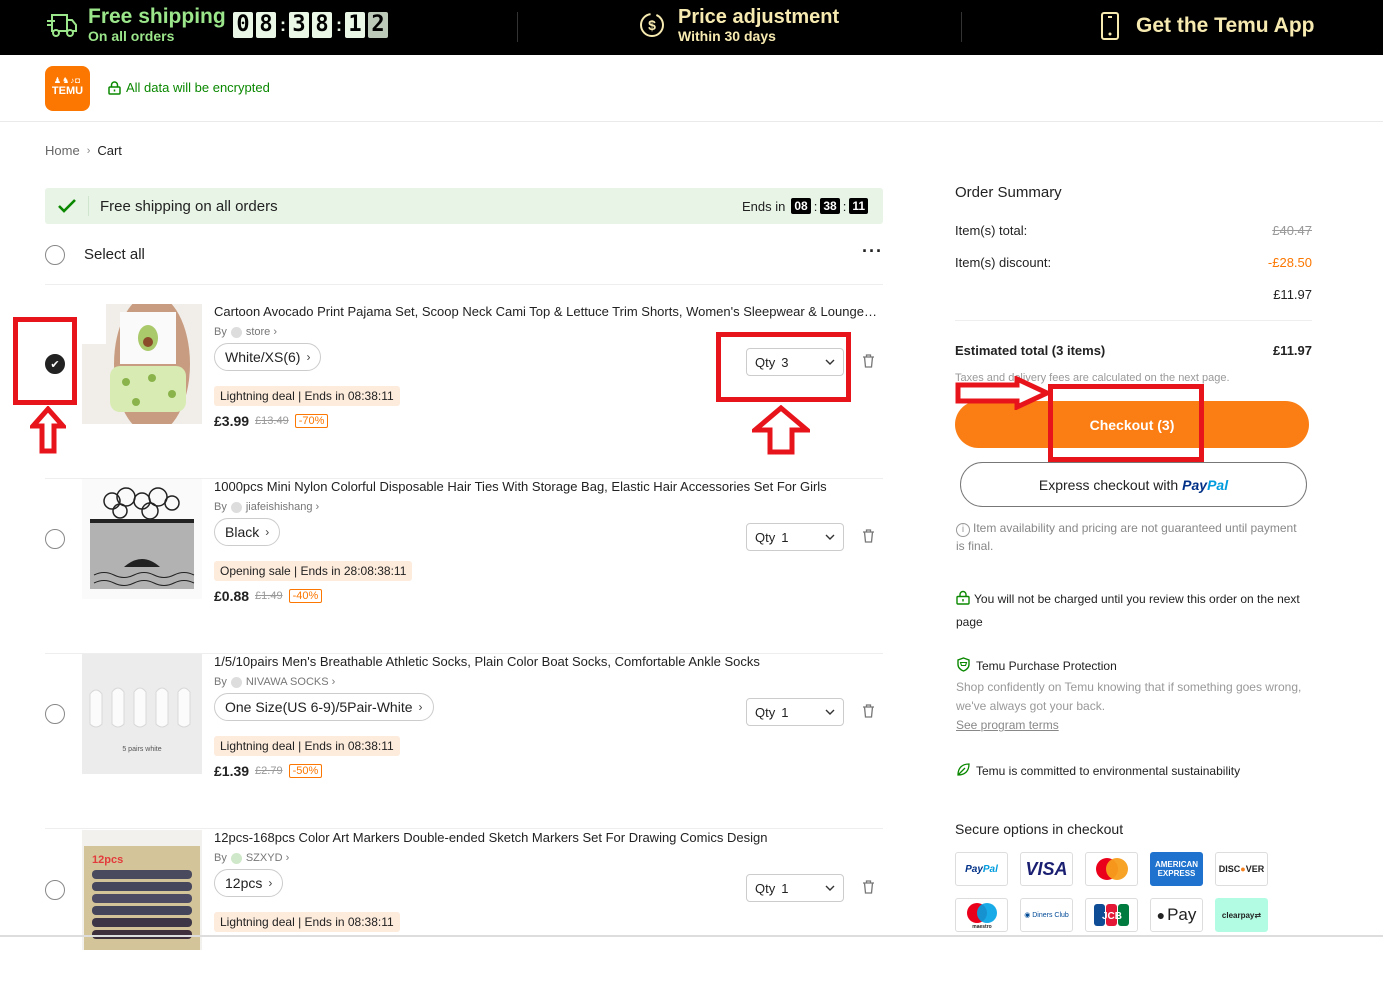 This screenshot has height=1005, width=1383. What do you see at coordinates (232, 771) in the screenshot?
I see `current-price: £1.39` at bounding box center [232, 771].